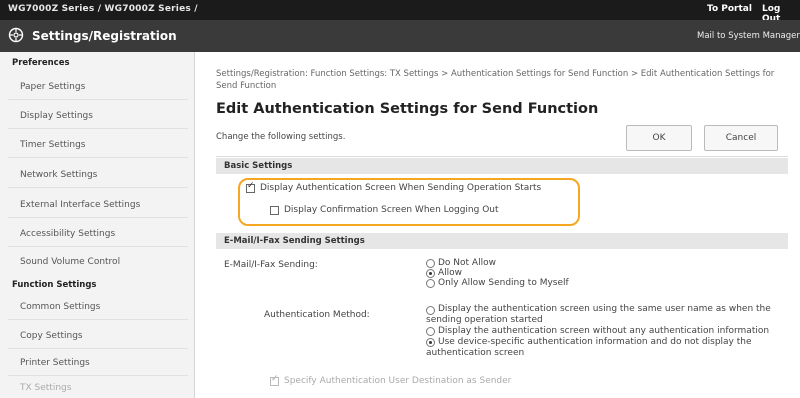  Describe the element at coordinates (430, 342) in the screenshot. I see `radio-device-specific` at that location.